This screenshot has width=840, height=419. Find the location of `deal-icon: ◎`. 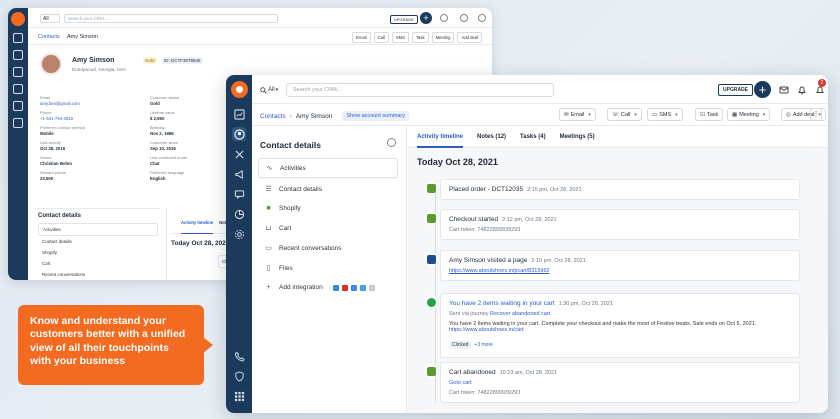

deal-icon: ◎ is located at coordinates (788, 114).